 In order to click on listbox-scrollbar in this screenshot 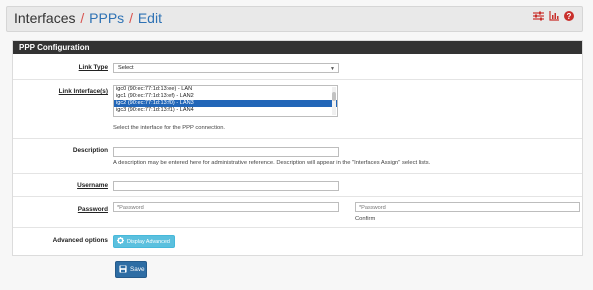, I will do `click(334, 101)`.